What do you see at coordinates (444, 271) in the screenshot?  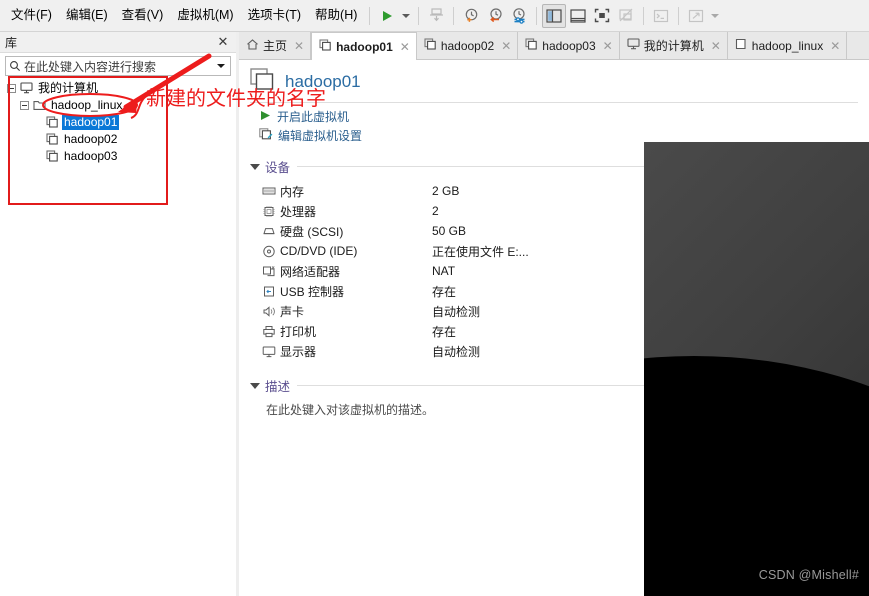 I see `device-value: NAT` at bounding box center [444, 271].